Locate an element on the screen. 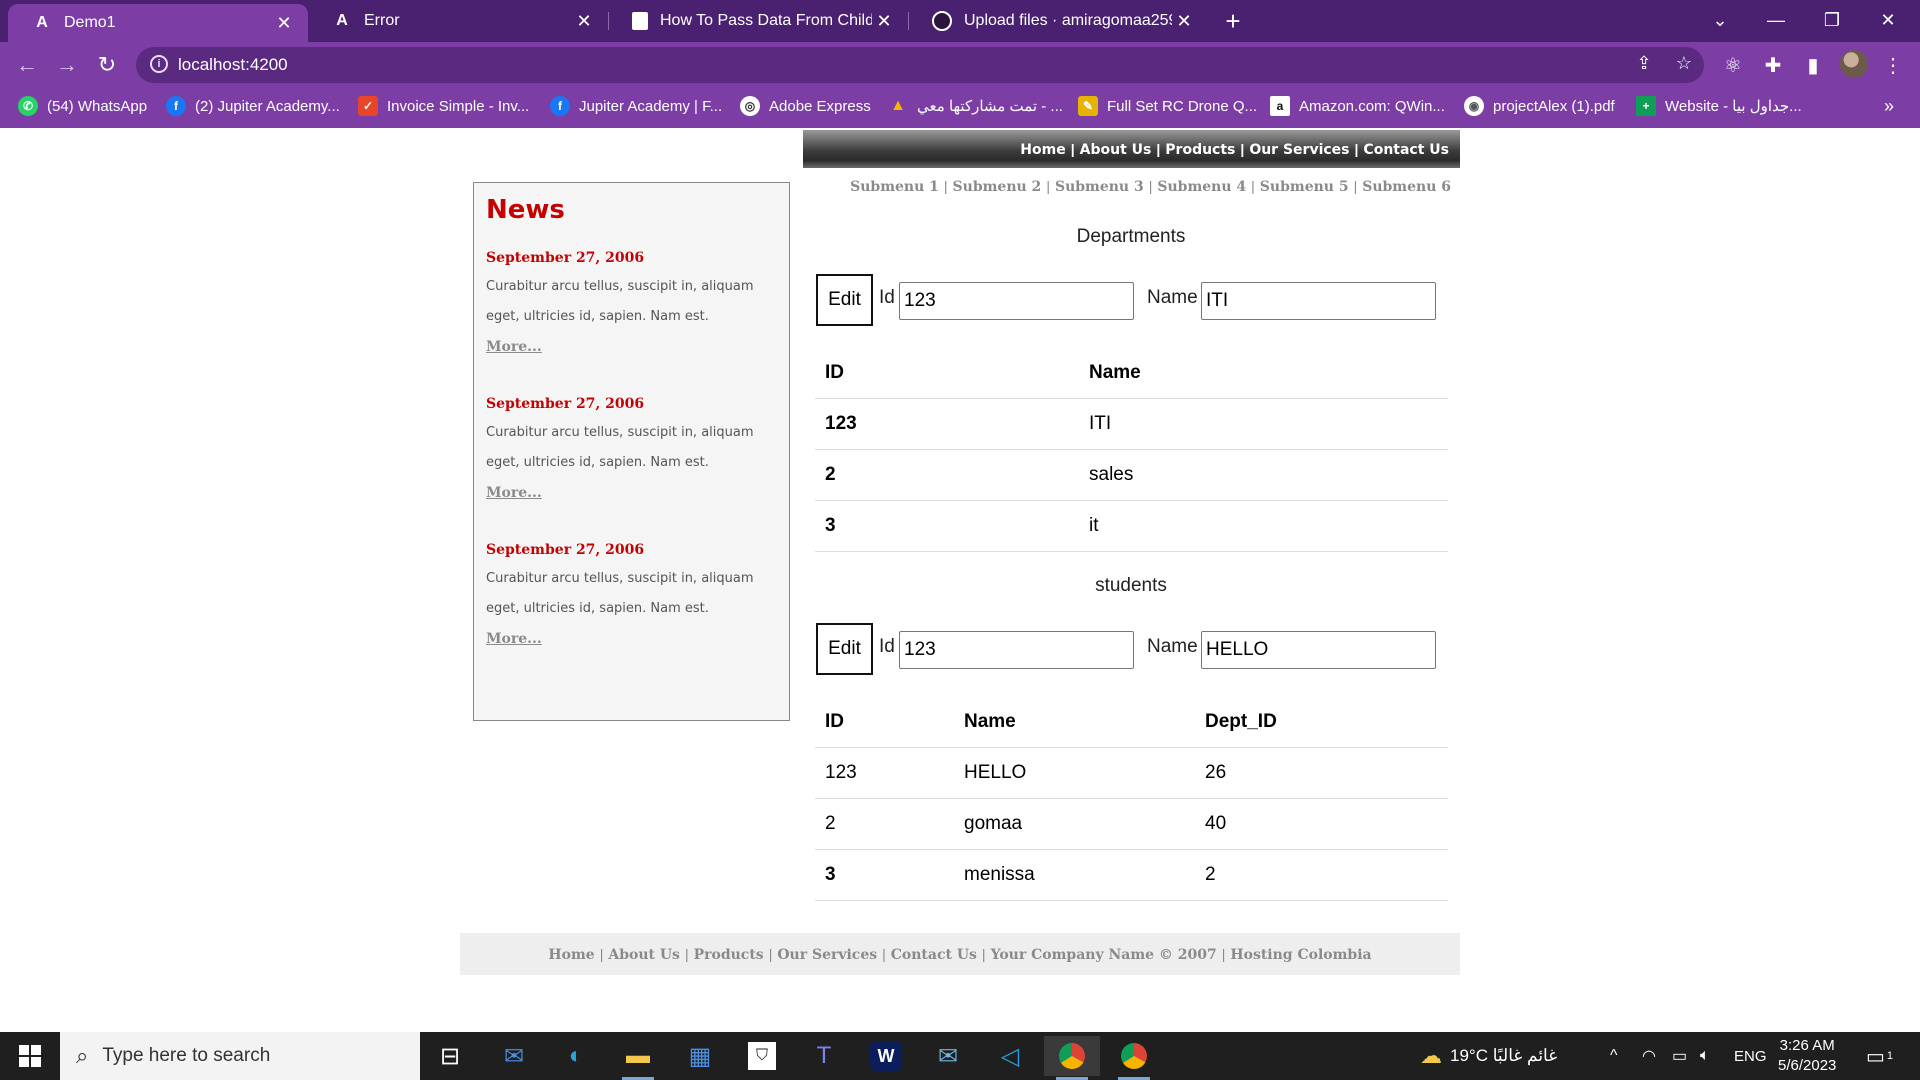  bookmark-whatsapp: ✆ (54) WhatsApp is located at coordinates (82, 106).